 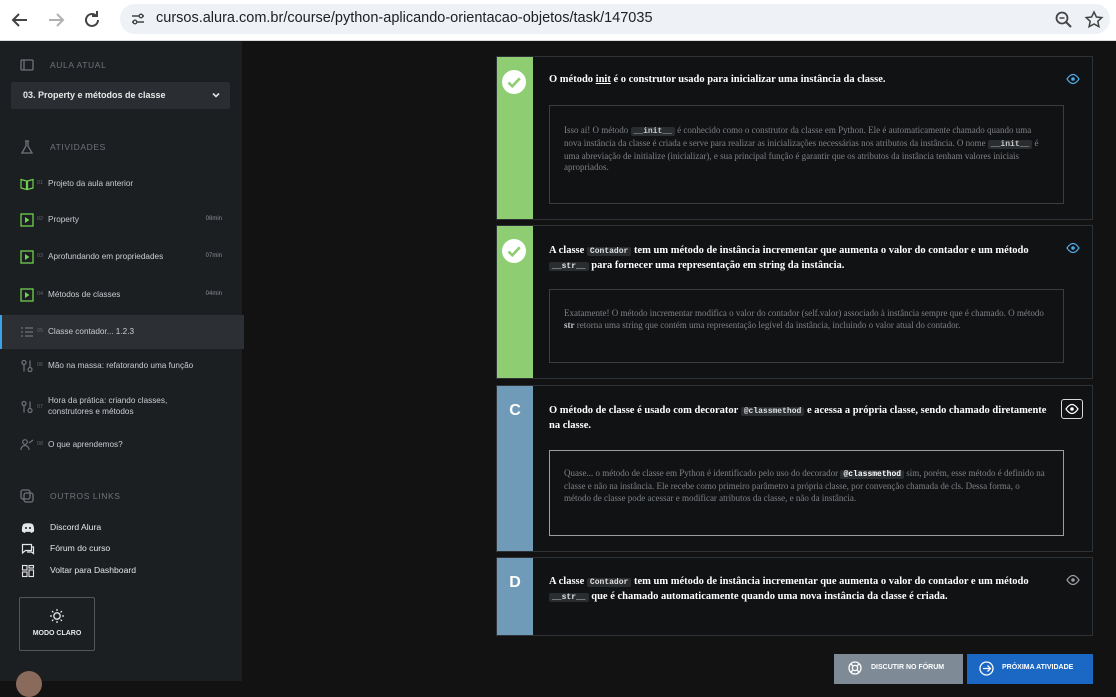 What do you see at coordinates (27, 65) in the screenshot?
I see `lesson-book-icon` at bounding box center [27, 65].